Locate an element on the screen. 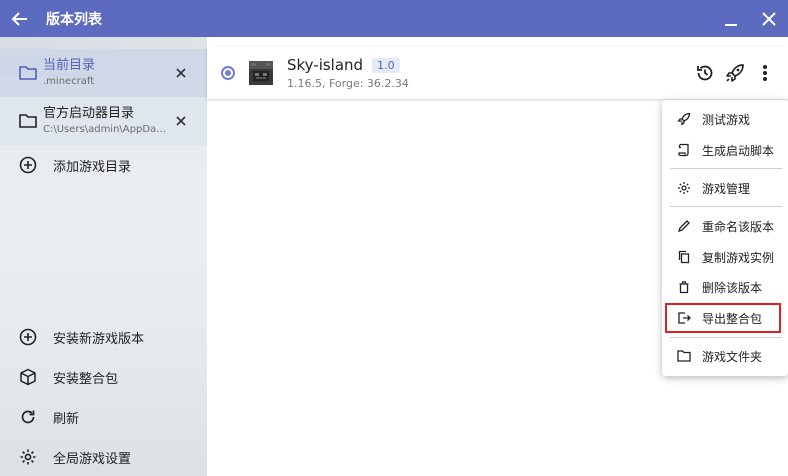 The height and width of the screenshot is (476, 788). menu-label: 重命名该版本 is located at coordinates (738, 226).